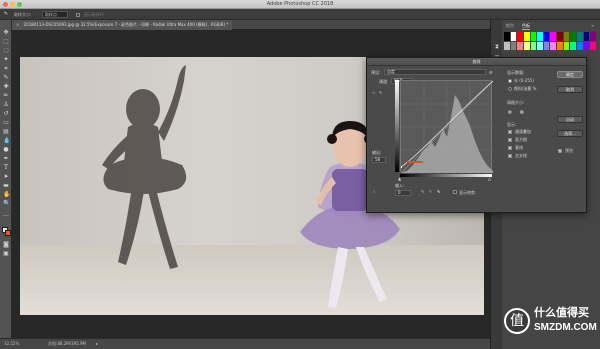 The width and height of the screenshot is (600, 349). I want to click on history-panel-icon: ⧗, so click(497, 47).